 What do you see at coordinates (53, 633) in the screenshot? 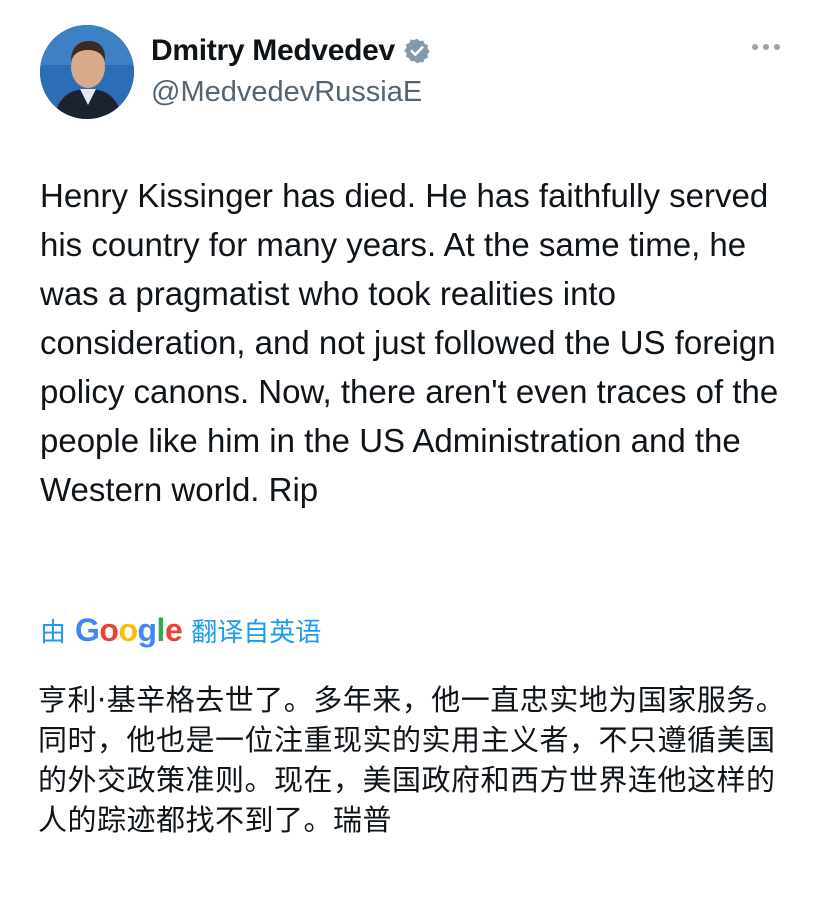
I see `translation-prefix: 由` at bounding box center [53, 633].